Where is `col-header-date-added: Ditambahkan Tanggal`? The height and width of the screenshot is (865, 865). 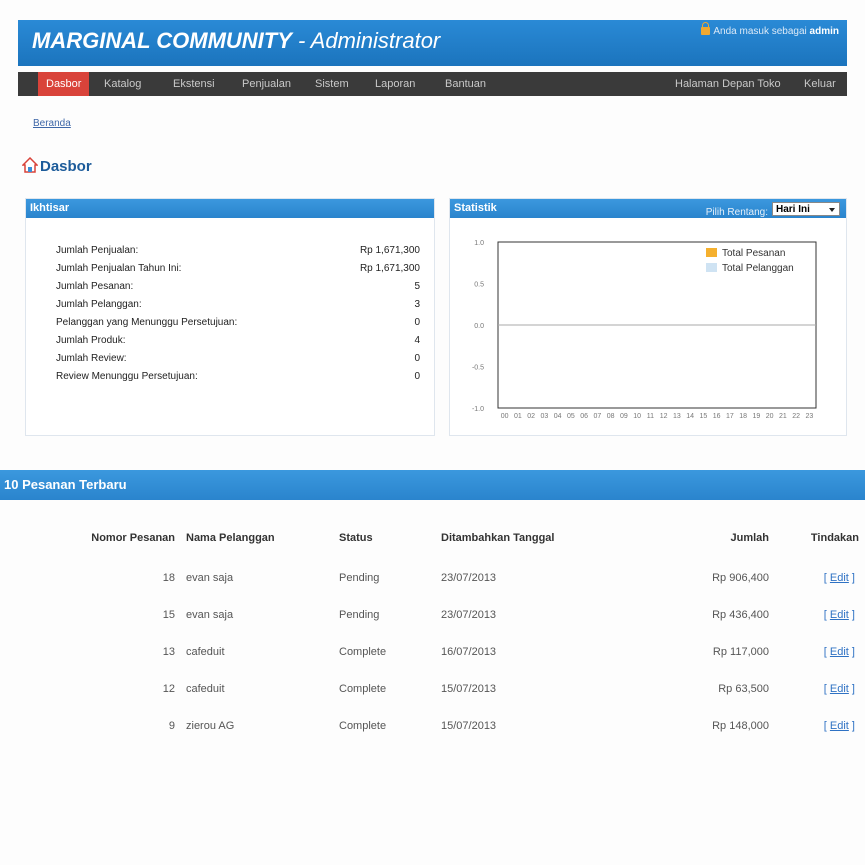
col-header-date-added: Ditambahkan Tanggal is located at coordinates (497, 538).